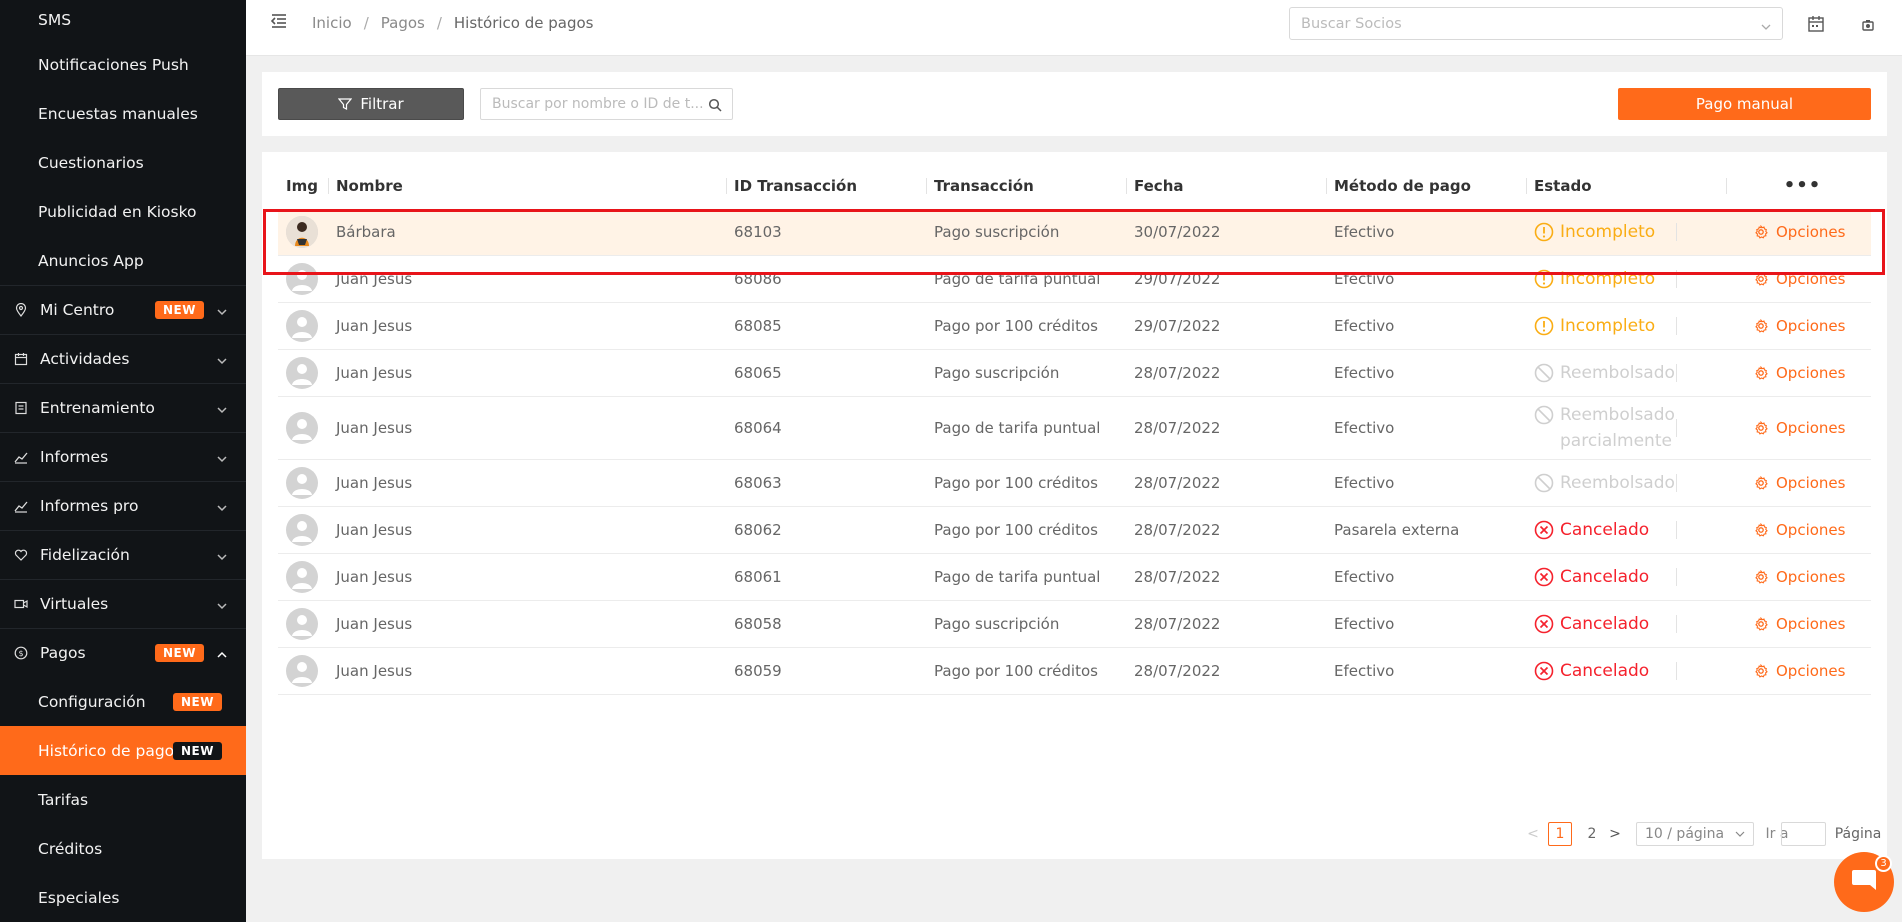 This screenshot has height=922, width=1902. I want to click on sidebar-item-pagos: $ Pagos NEW, so click(123, 652).